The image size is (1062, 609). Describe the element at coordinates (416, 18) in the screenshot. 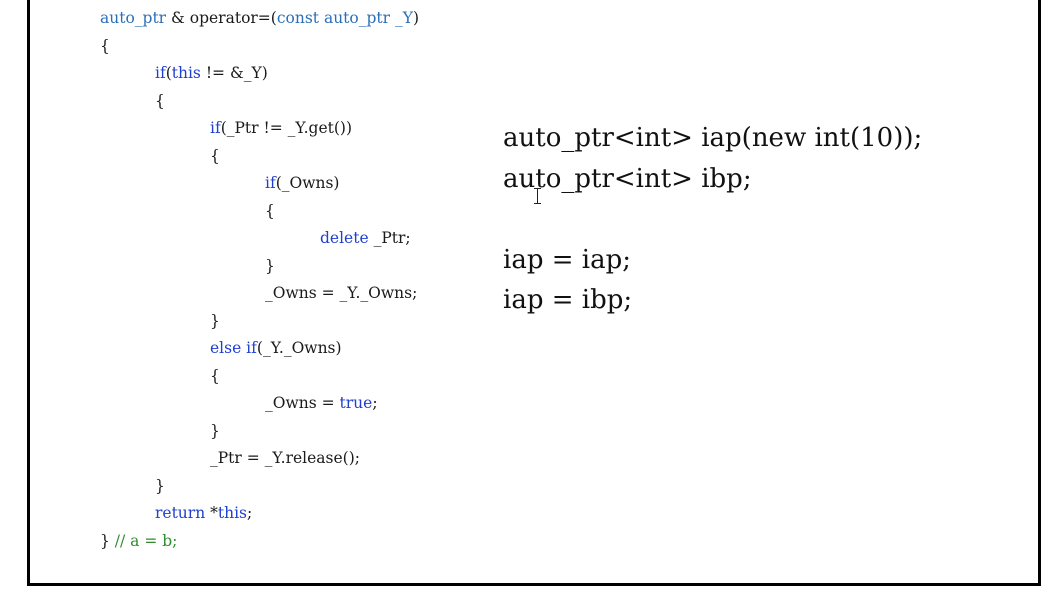

I see `code-token: )` at that location.